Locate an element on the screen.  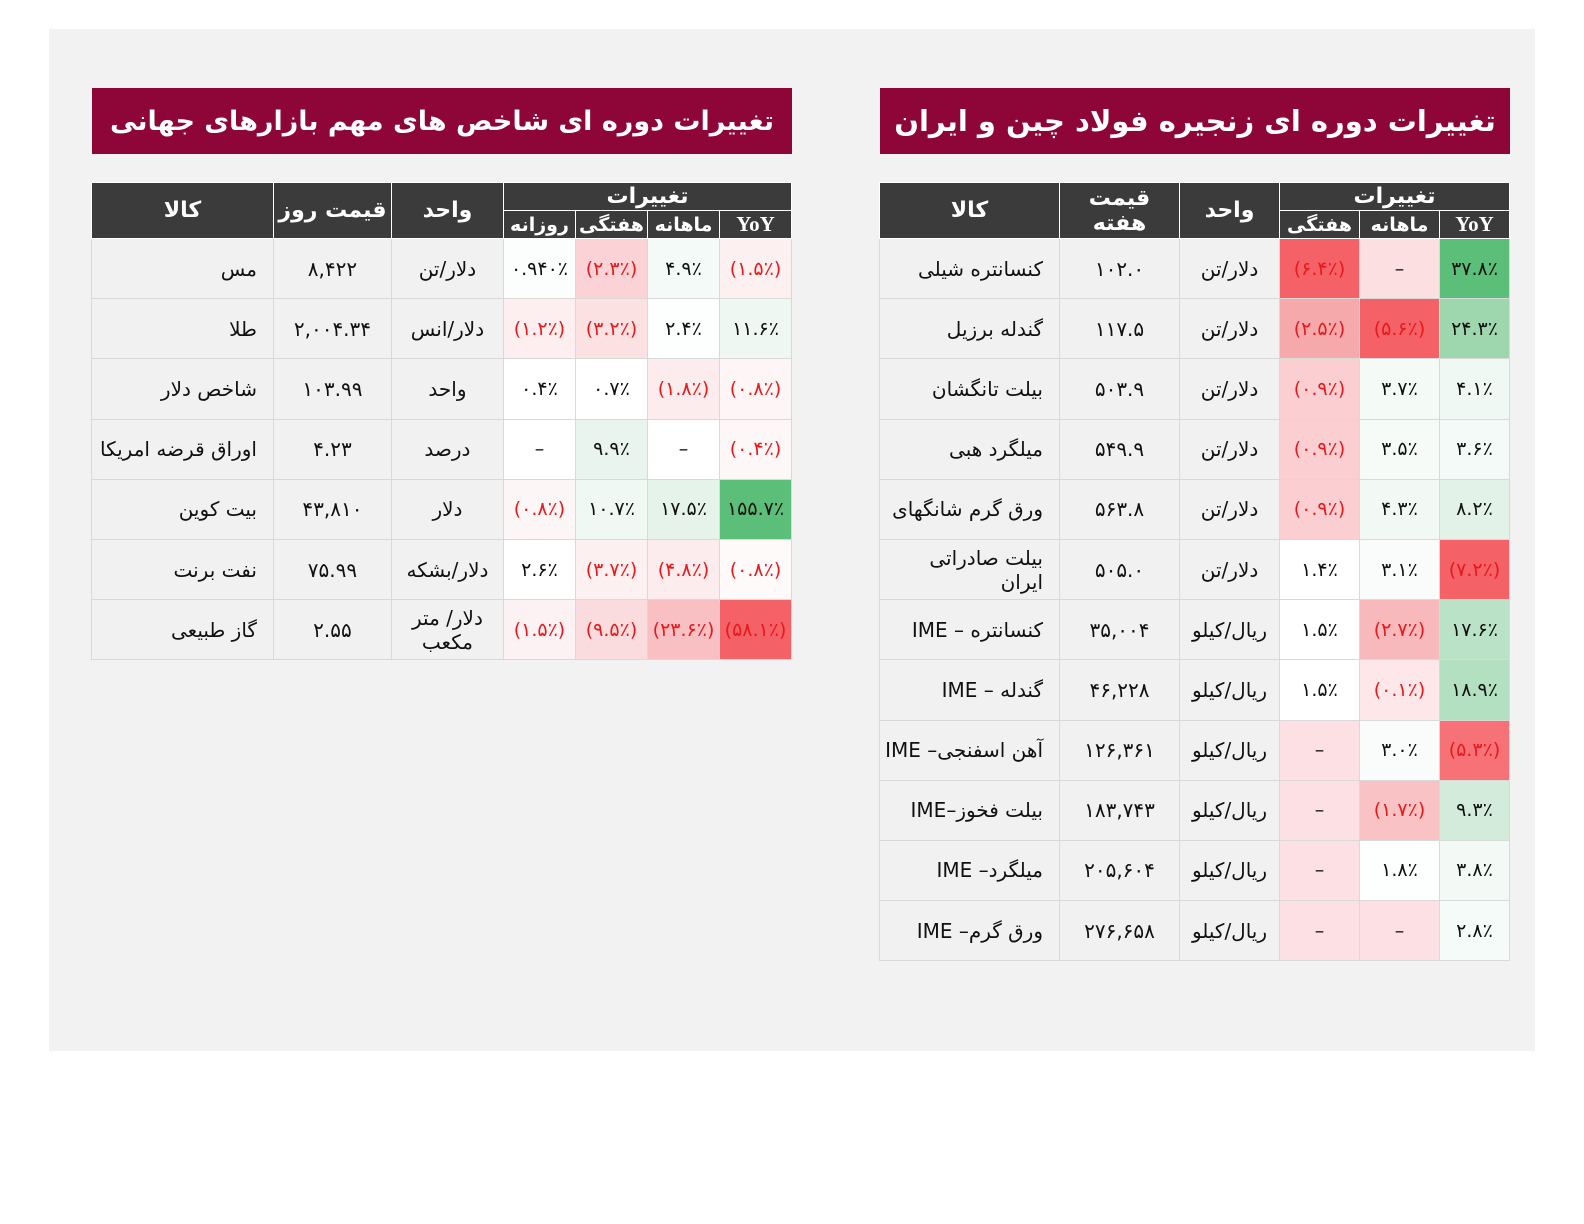
cell-yoy: ۳.۸٪ is located at coordinates (1474, 870).